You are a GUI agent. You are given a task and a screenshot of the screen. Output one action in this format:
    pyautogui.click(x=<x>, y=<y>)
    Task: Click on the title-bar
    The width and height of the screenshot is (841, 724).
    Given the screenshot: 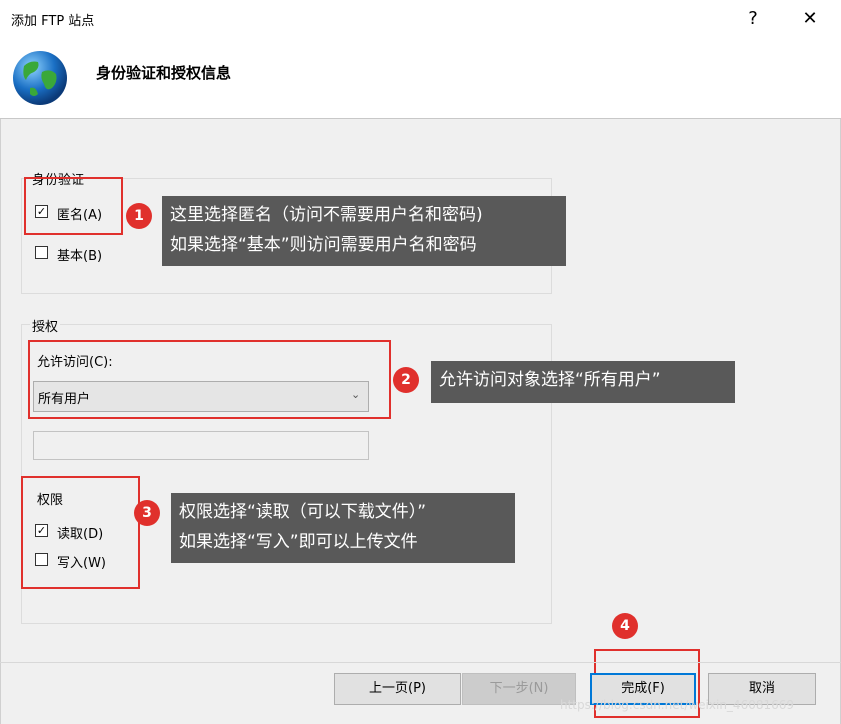 What is the action you would take?
    pyautogui.click(x=420, y=19)
    